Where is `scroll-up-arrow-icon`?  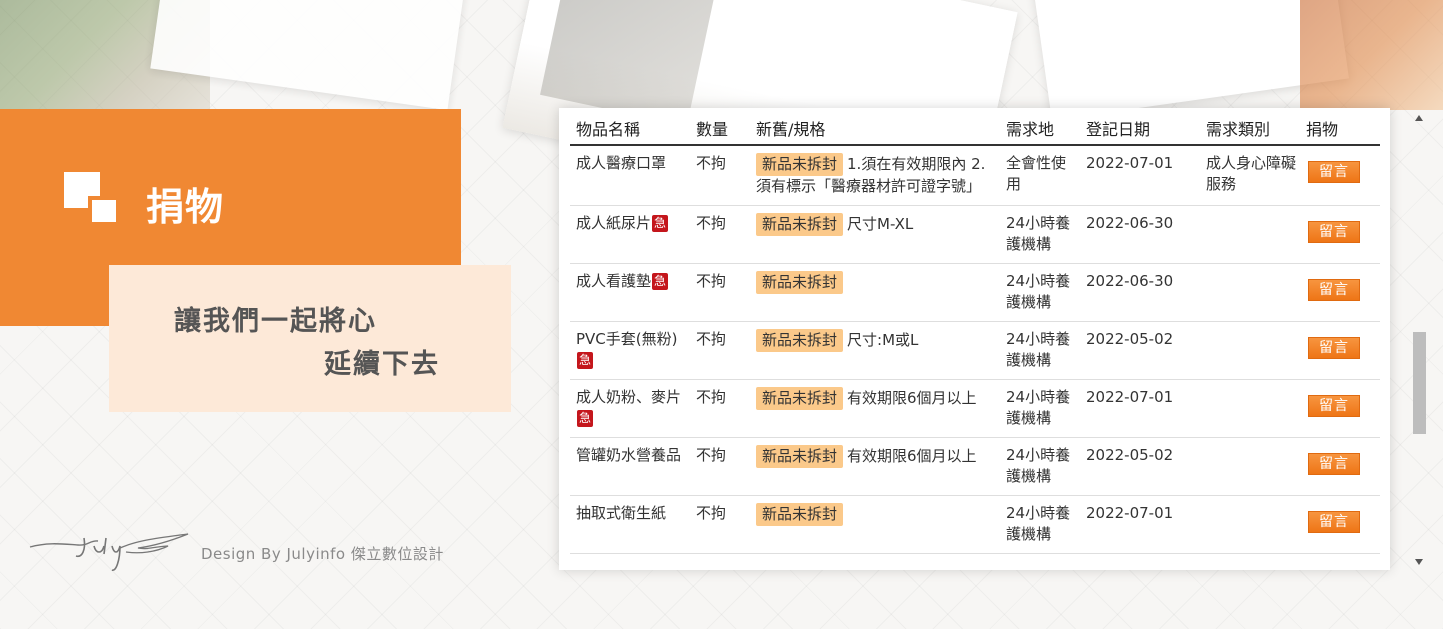
scroll-up-arrow-icon is located at coordinates (1419, 118).